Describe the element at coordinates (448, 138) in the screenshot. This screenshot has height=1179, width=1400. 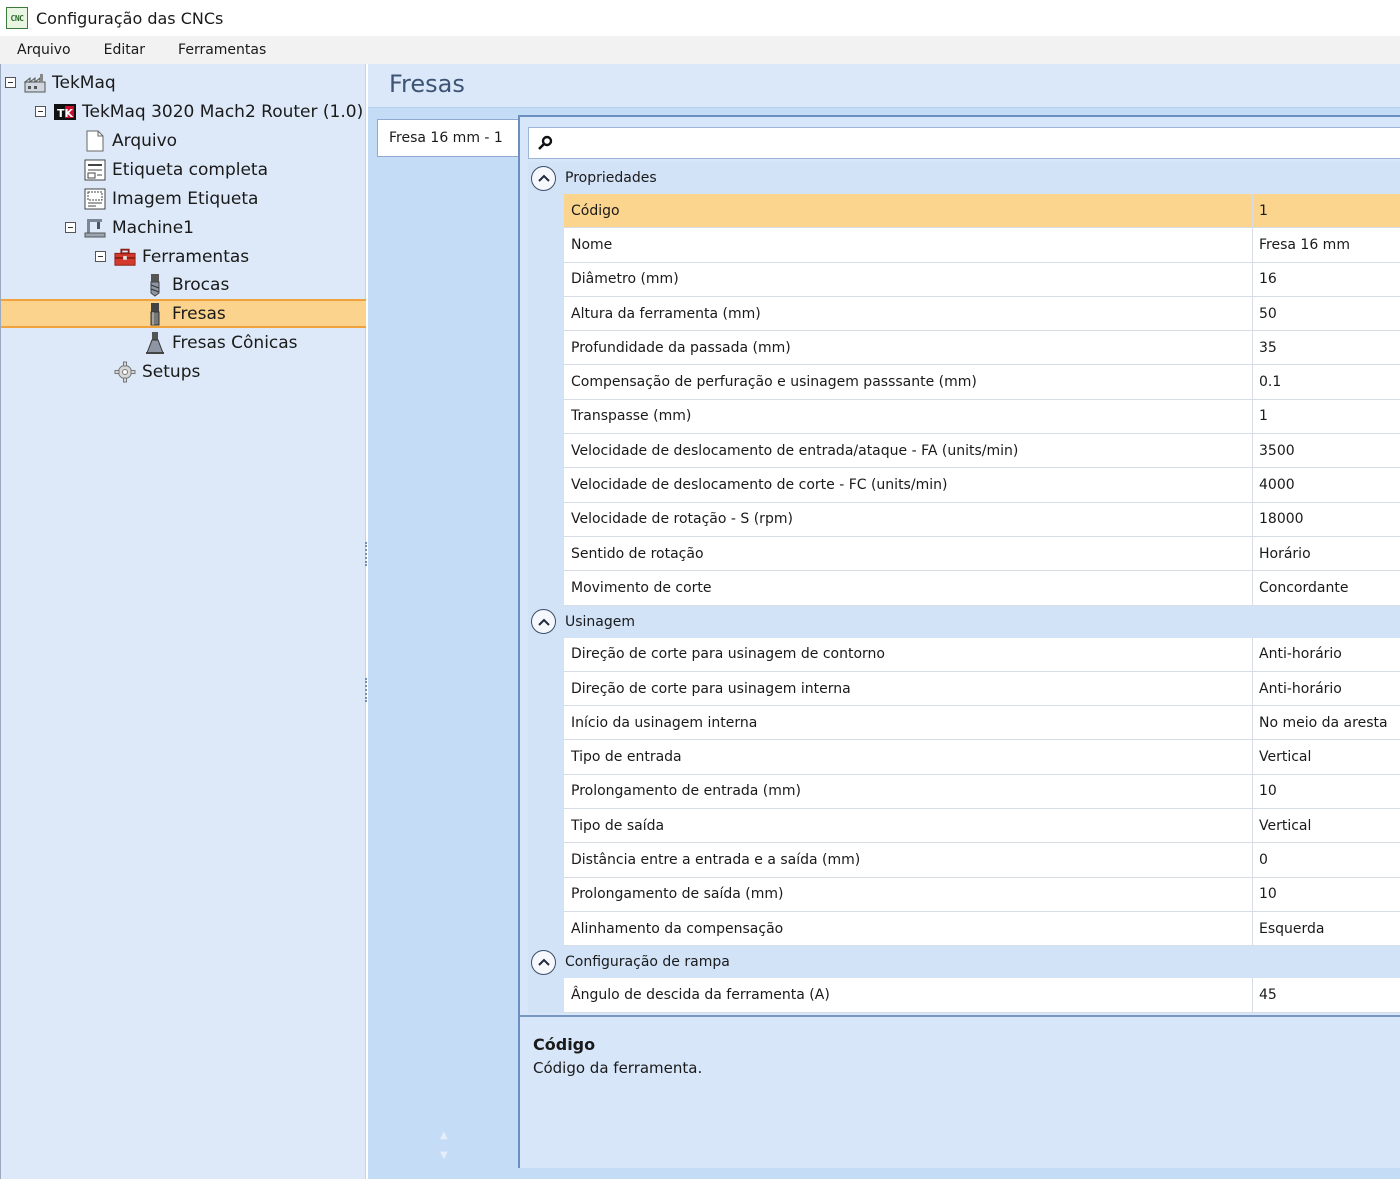
I see `tab-fresa-16mm: Fresa 16 mm - 1` at that location.